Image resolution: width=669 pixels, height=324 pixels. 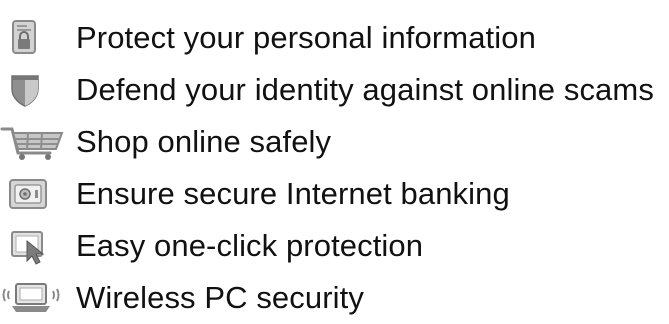 I want to click on document-lock-icon, so click(x=33, y=38).